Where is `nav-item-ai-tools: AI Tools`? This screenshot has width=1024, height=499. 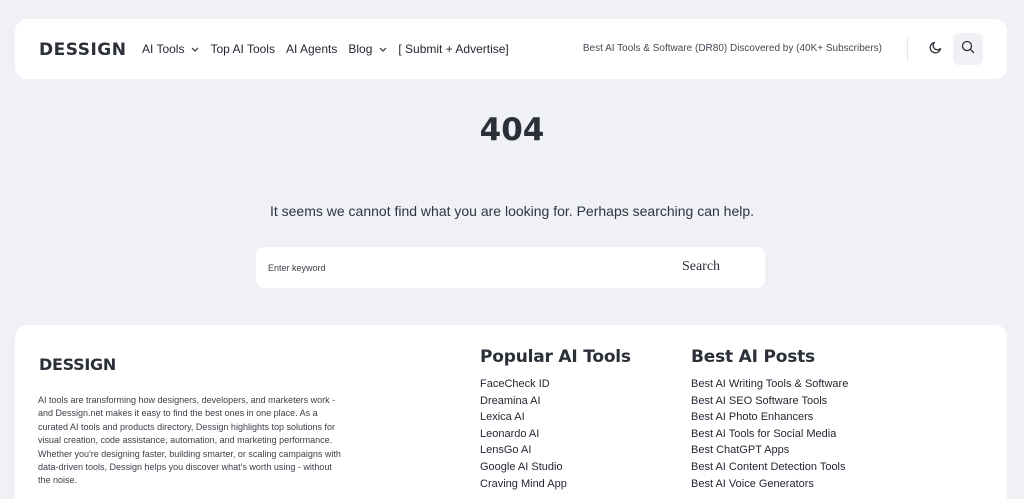
nav-item-ai-tools: AI Tools is located at coordinates (170, 49).